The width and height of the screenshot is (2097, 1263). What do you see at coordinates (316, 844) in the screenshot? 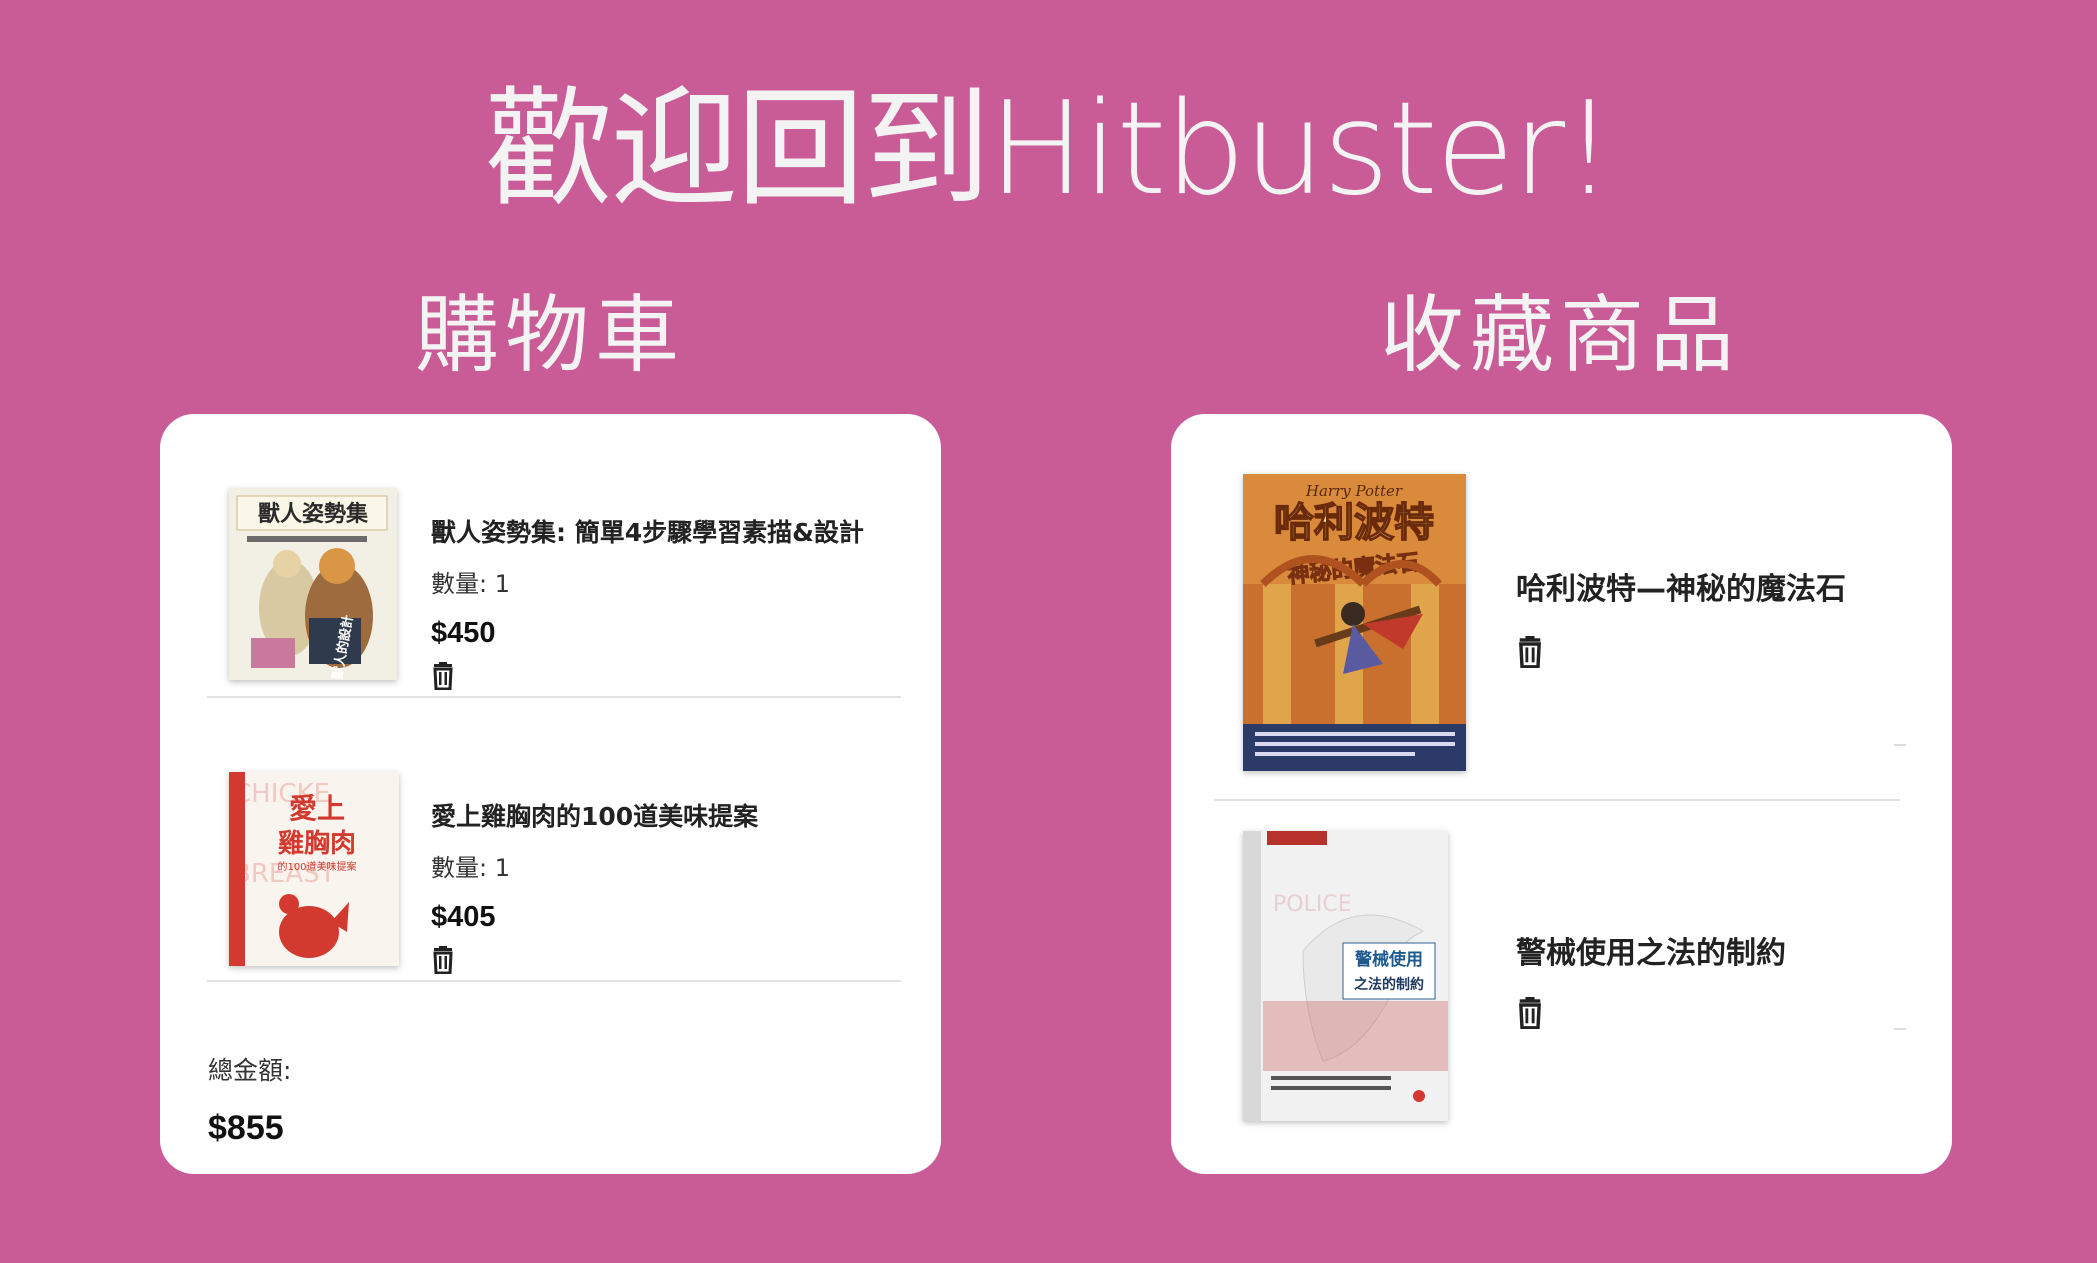
I see `cover-title2-text: 雞胸肉` at bounding box center [316, 844].